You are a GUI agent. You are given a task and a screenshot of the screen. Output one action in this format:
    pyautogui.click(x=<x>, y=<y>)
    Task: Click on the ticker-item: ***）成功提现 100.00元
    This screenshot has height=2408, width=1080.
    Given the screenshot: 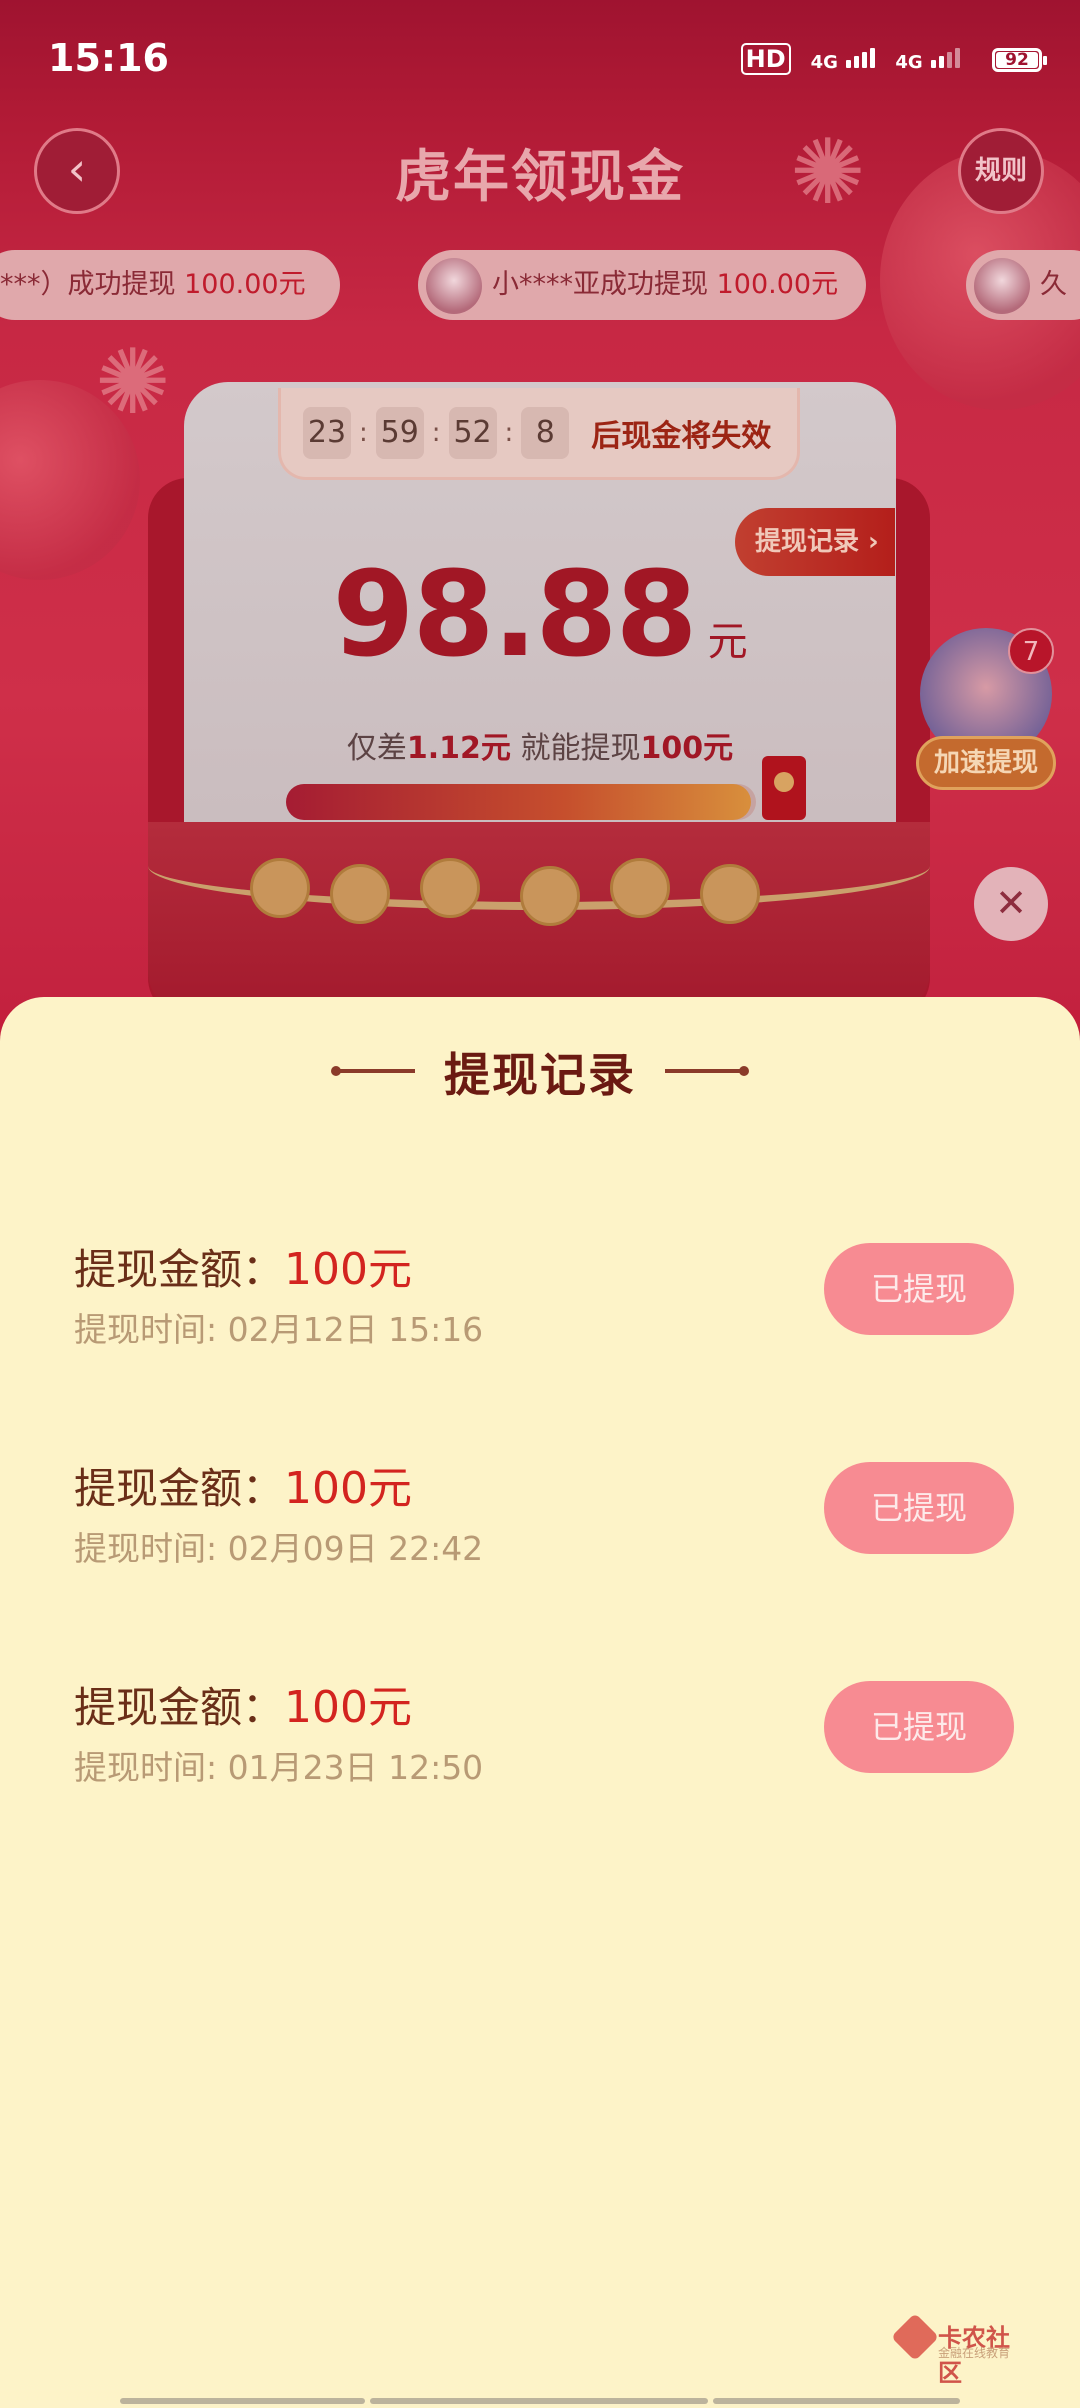 What is the action you would take?
    pyautogui.click(x=170, y=285)
    